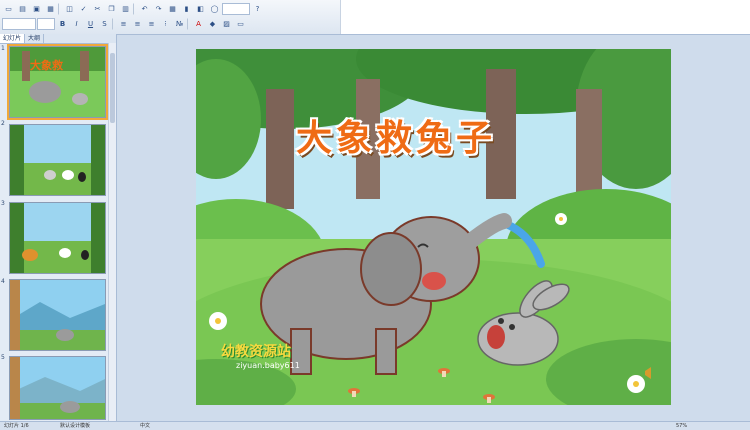  What do you see at coordinates (3, 281) in the screenshot?
I see `slide-number: 4` at bounding box center [3, 281].